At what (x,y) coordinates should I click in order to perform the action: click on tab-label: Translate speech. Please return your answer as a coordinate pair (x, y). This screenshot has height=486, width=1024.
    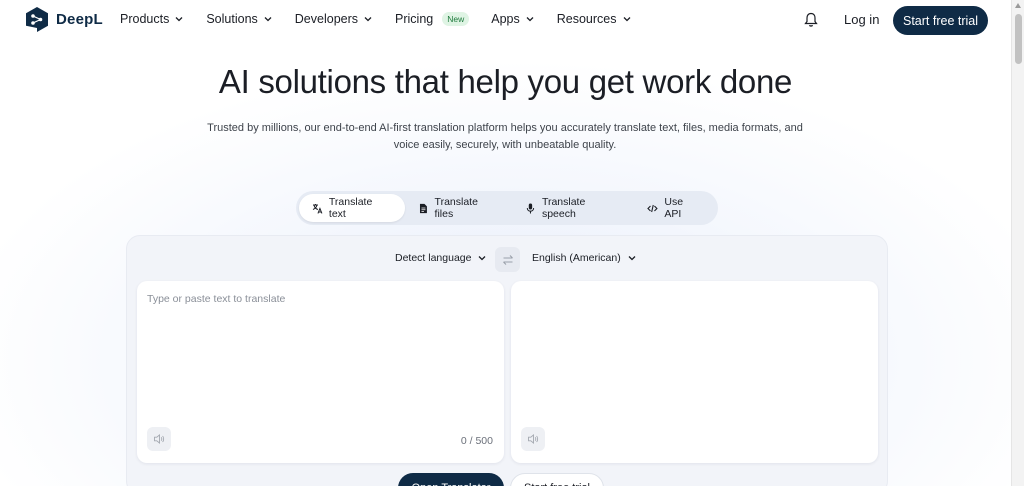
    Looking at the image, I should click on (563, 208).